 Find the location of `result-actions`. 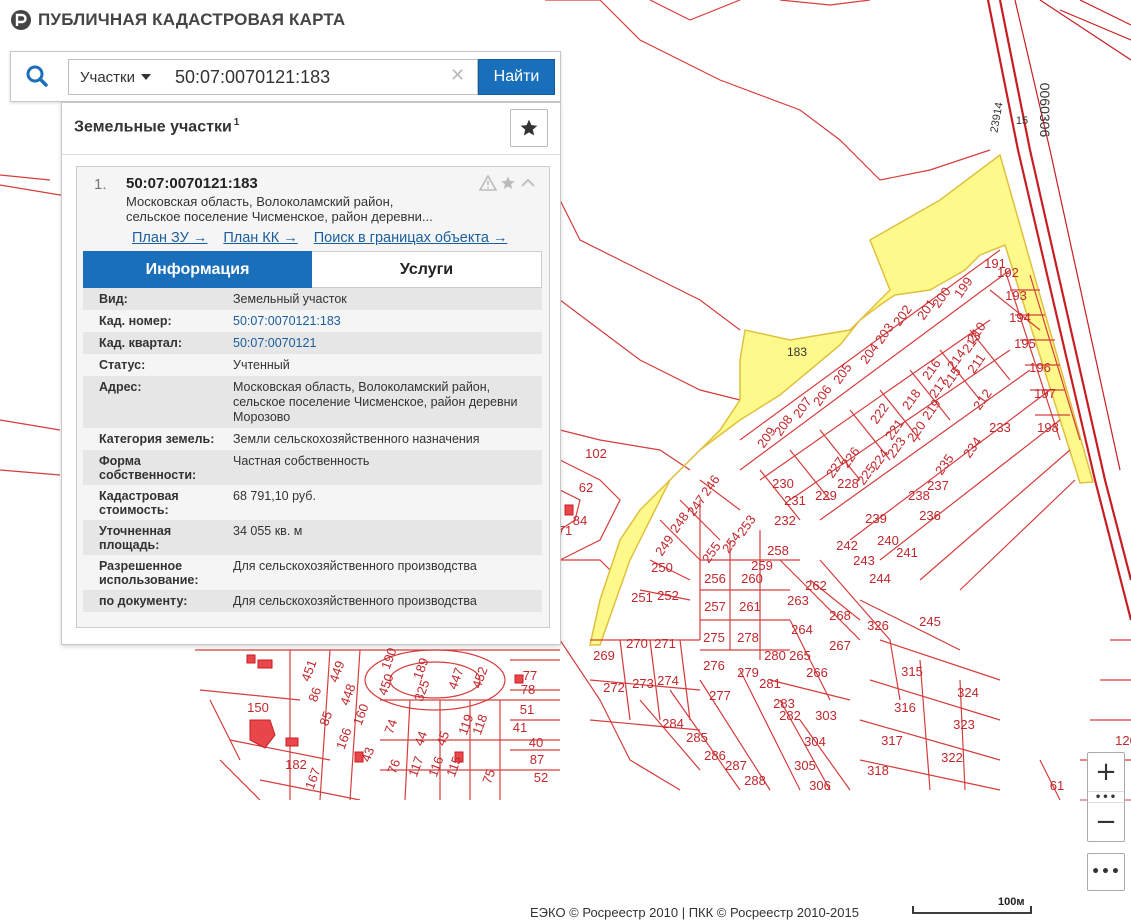

result-actions is located at coordinates (508, 183).